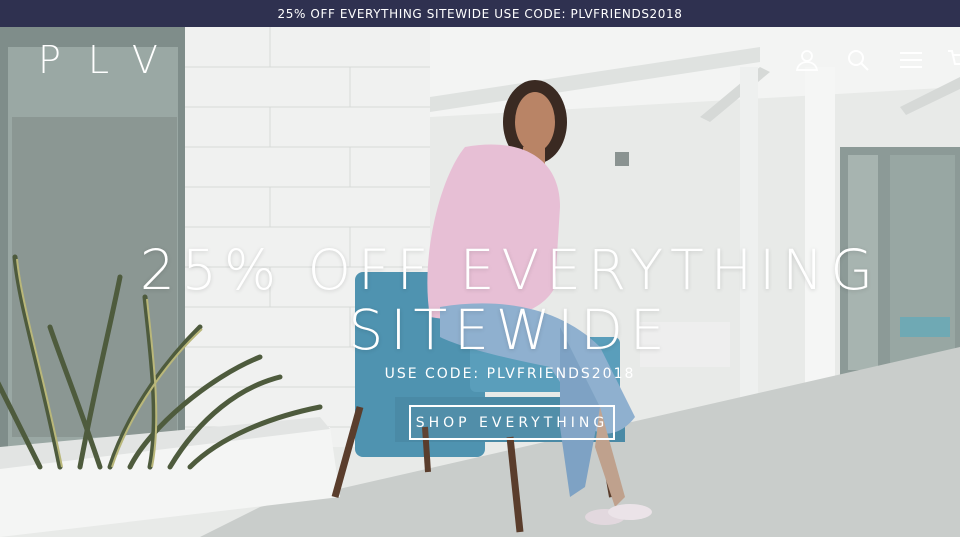  Describe the element at coordinates (858, 60) in the screenshot. I see `search-icon` at that location.